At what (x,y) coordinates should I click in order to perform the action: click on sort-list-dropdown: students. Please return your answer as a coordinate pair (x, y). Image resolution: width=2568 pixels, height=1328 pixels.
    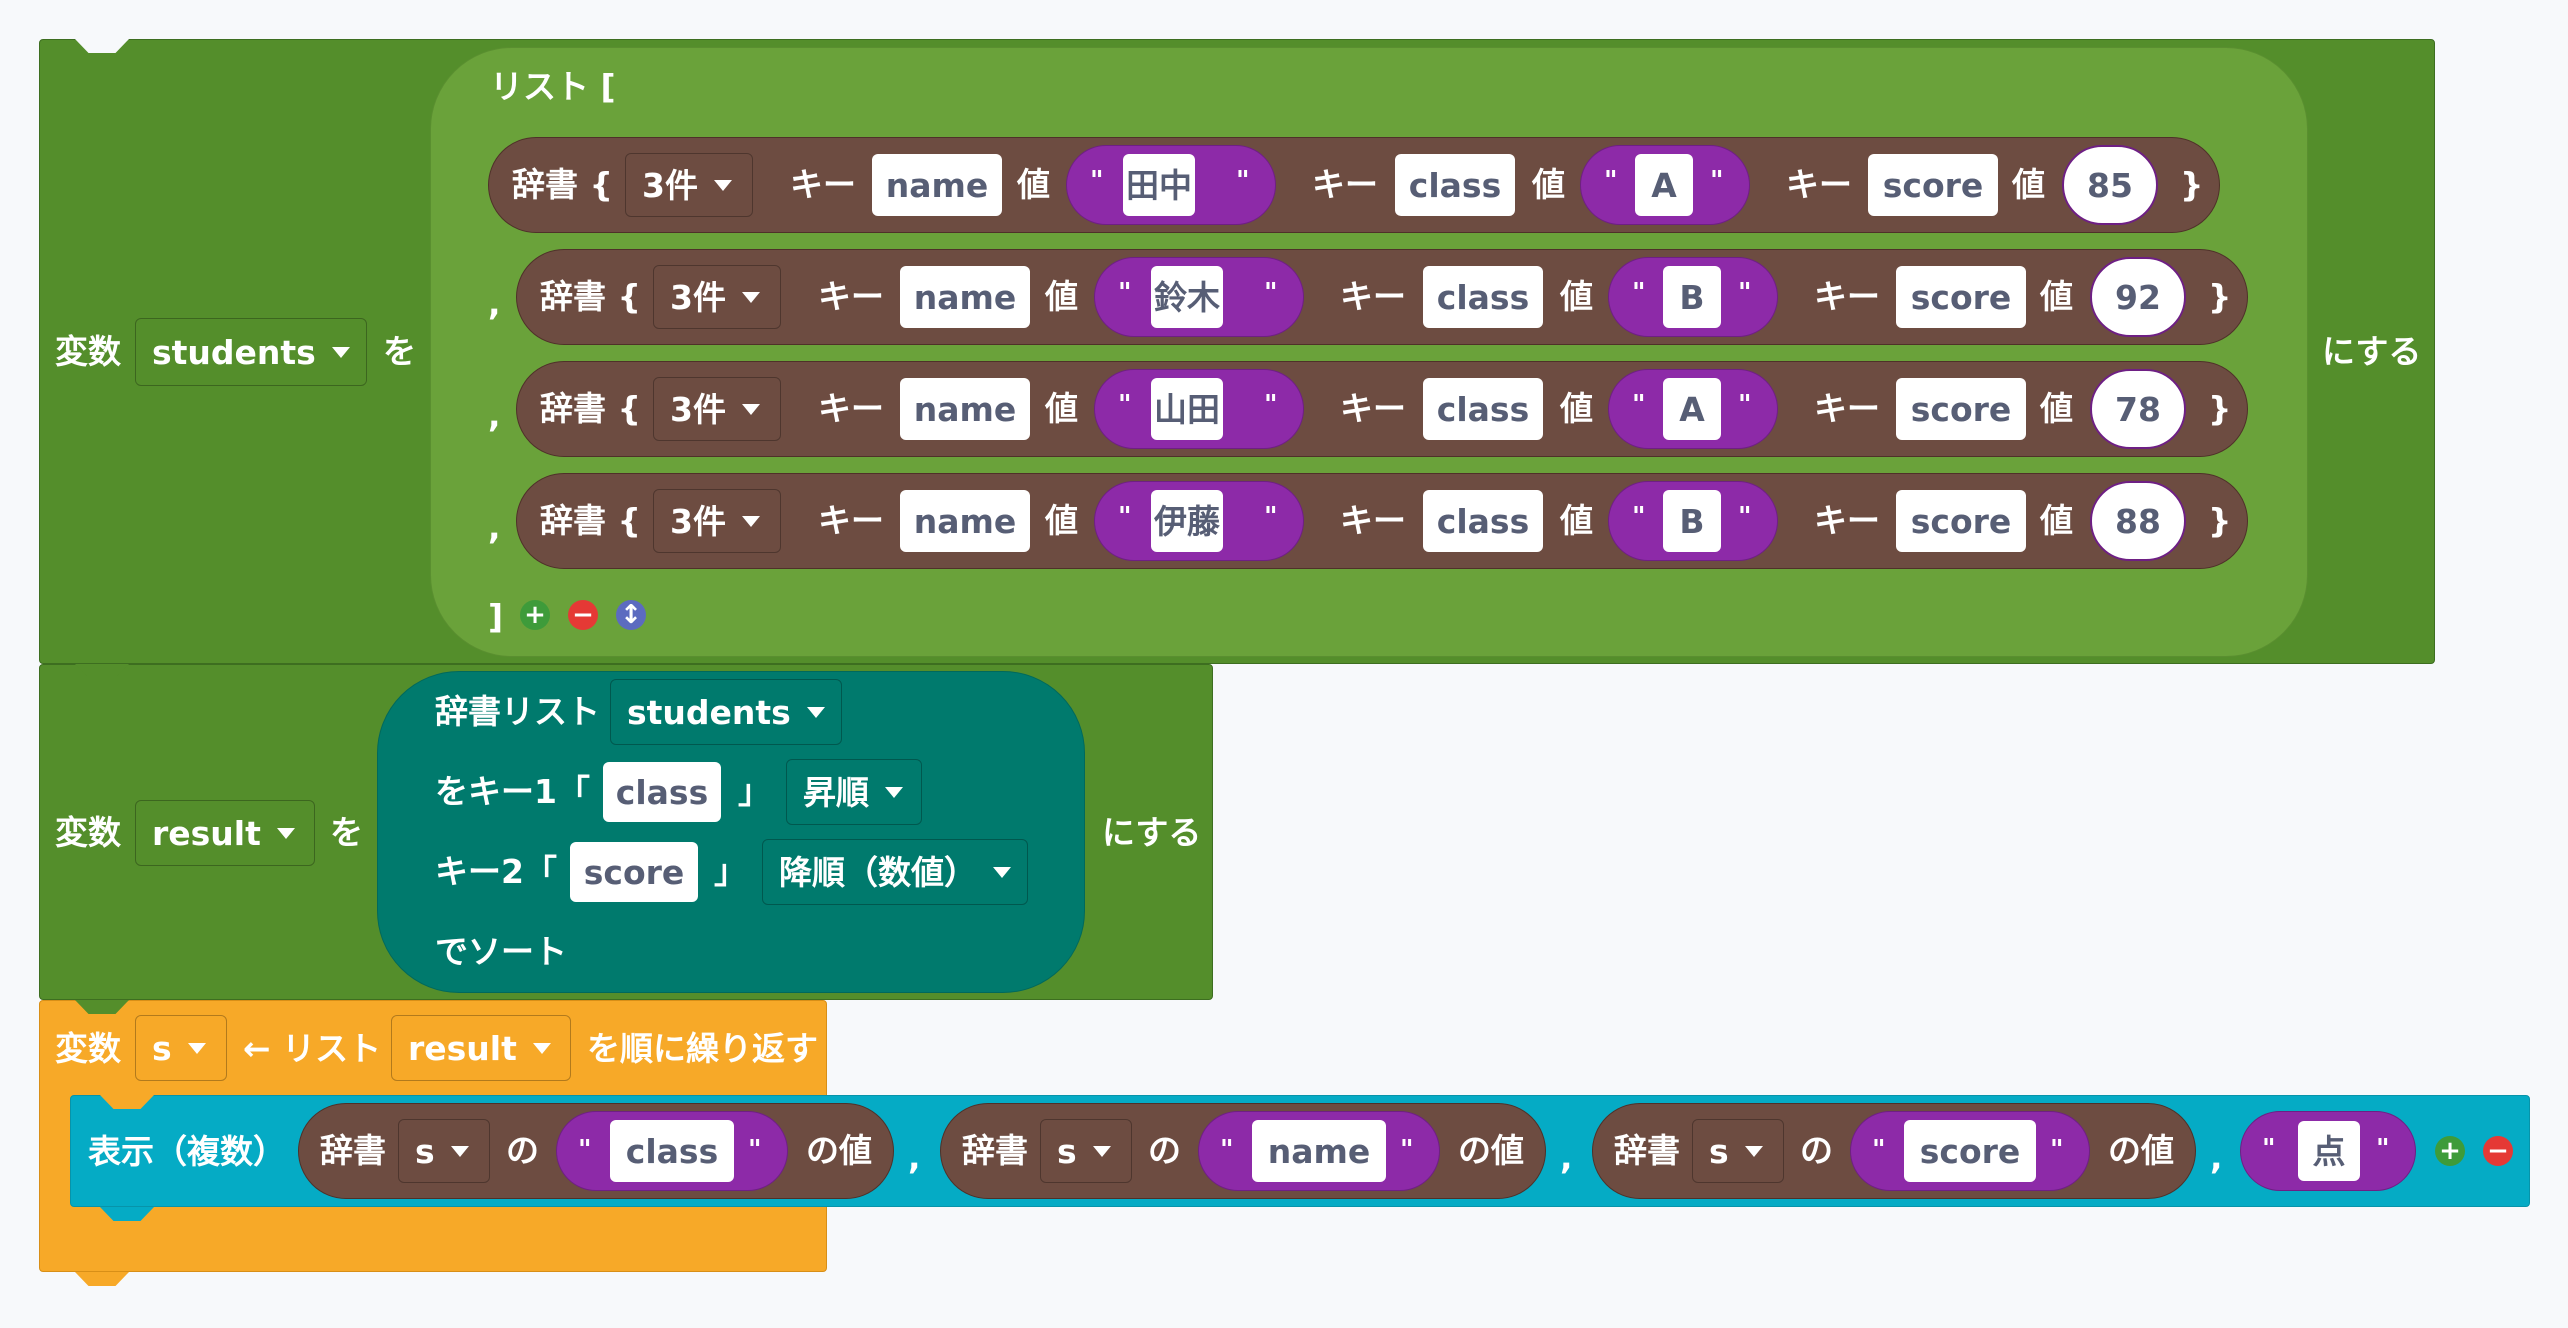
    Looking at the image, I should click on (726, 712).